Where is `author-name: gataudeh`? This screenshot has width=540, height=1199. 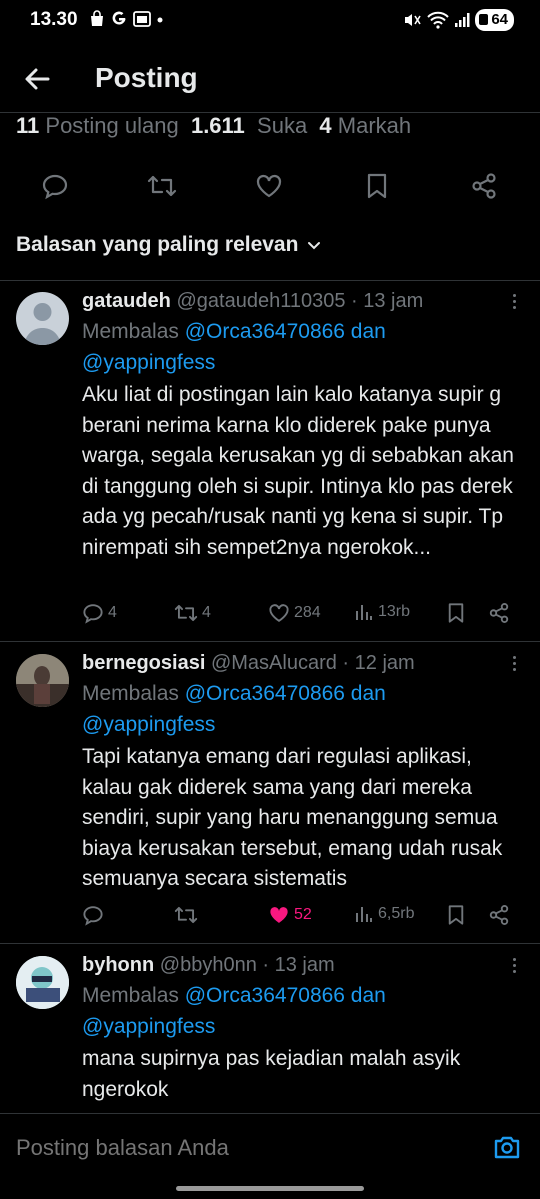 author-name: gataudeh is located at coordinates (126, 301).